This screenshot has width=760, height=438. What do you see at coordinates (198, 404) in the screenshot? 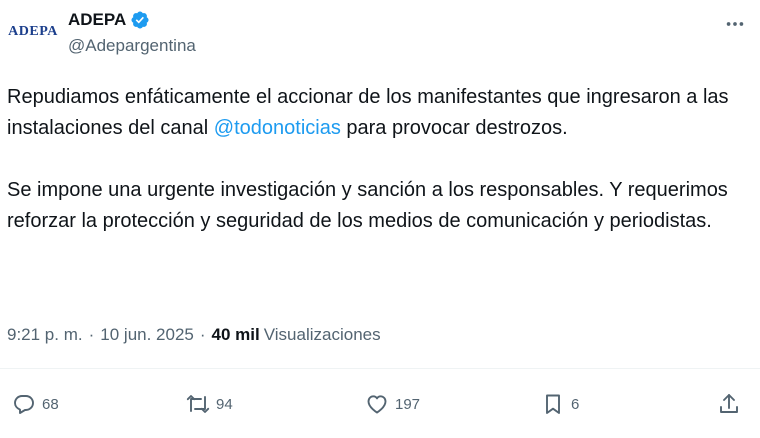
I see `repost-icon` at bounding box center [198, 404].